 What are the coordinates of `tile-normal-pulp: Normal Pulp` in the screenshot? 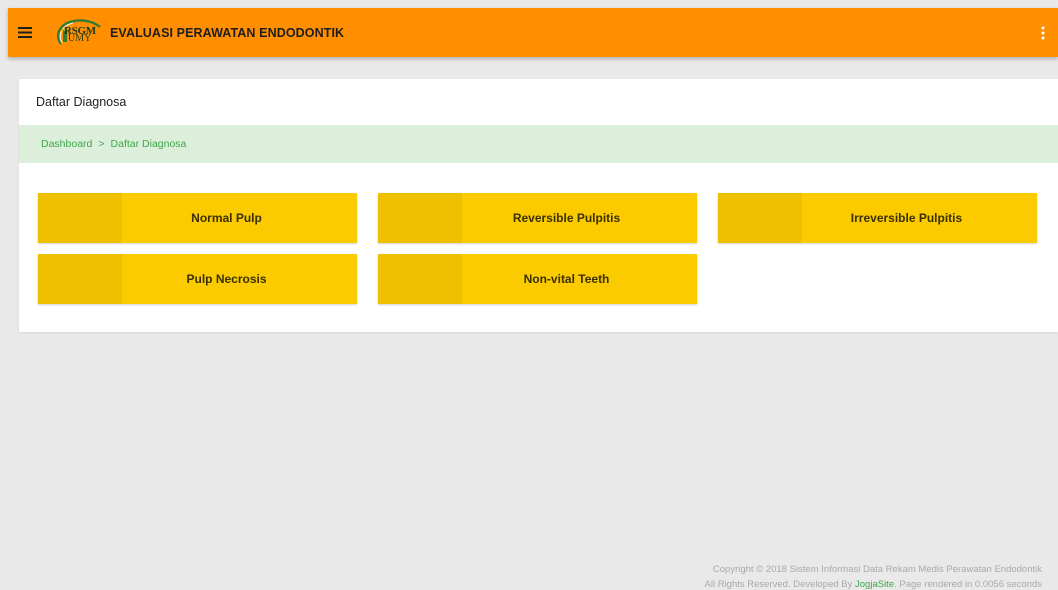 It's located at (197, 218).